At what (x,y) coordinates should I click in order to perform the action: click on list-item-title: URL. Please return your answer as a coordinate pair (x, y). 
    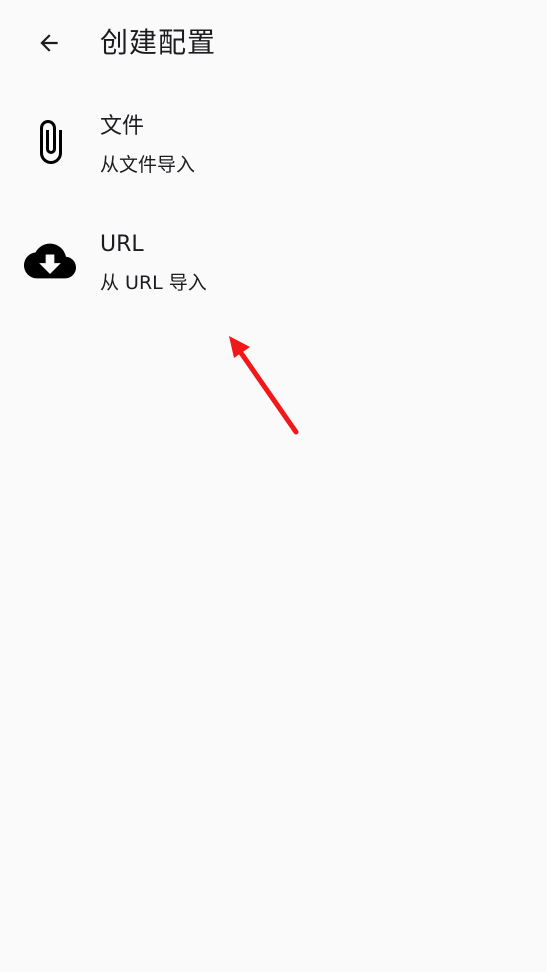
    Looking at the image, I should click on (122, 244).